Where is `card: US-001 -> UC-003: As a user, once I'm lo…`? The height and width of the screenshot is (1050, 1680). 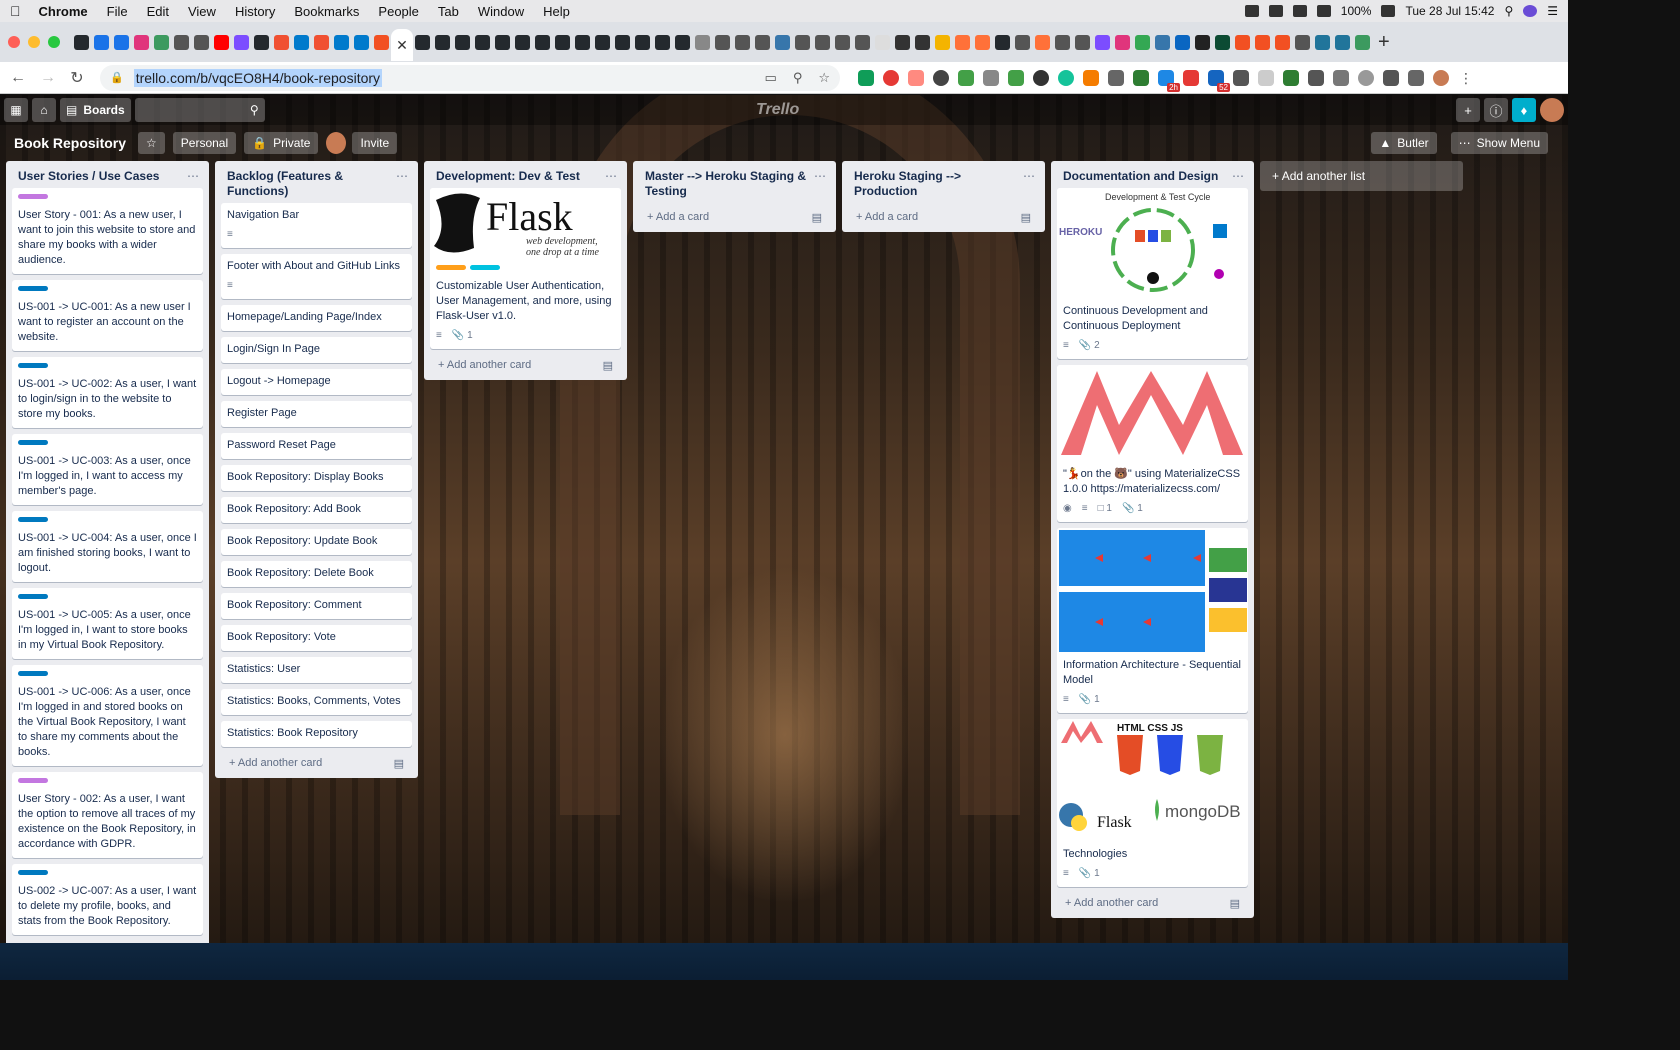 card: US-001 -> UC-003: As a user, once I'm lo… is located at coordinates (107, 469).